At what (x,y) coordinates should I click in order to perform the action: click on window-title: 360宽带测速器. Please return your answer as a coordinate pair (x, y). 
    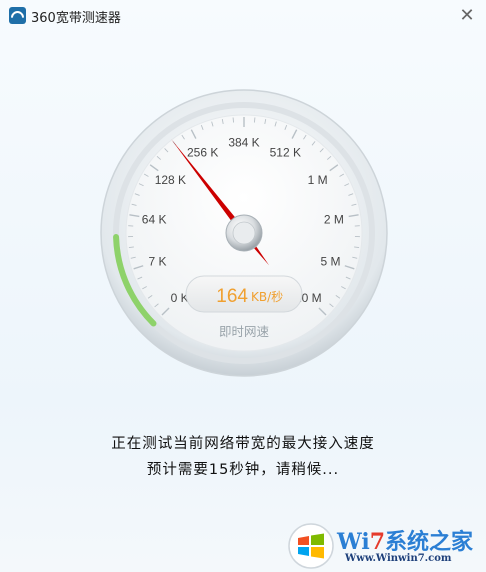
    Looking at the image, I should click on (76, 18).